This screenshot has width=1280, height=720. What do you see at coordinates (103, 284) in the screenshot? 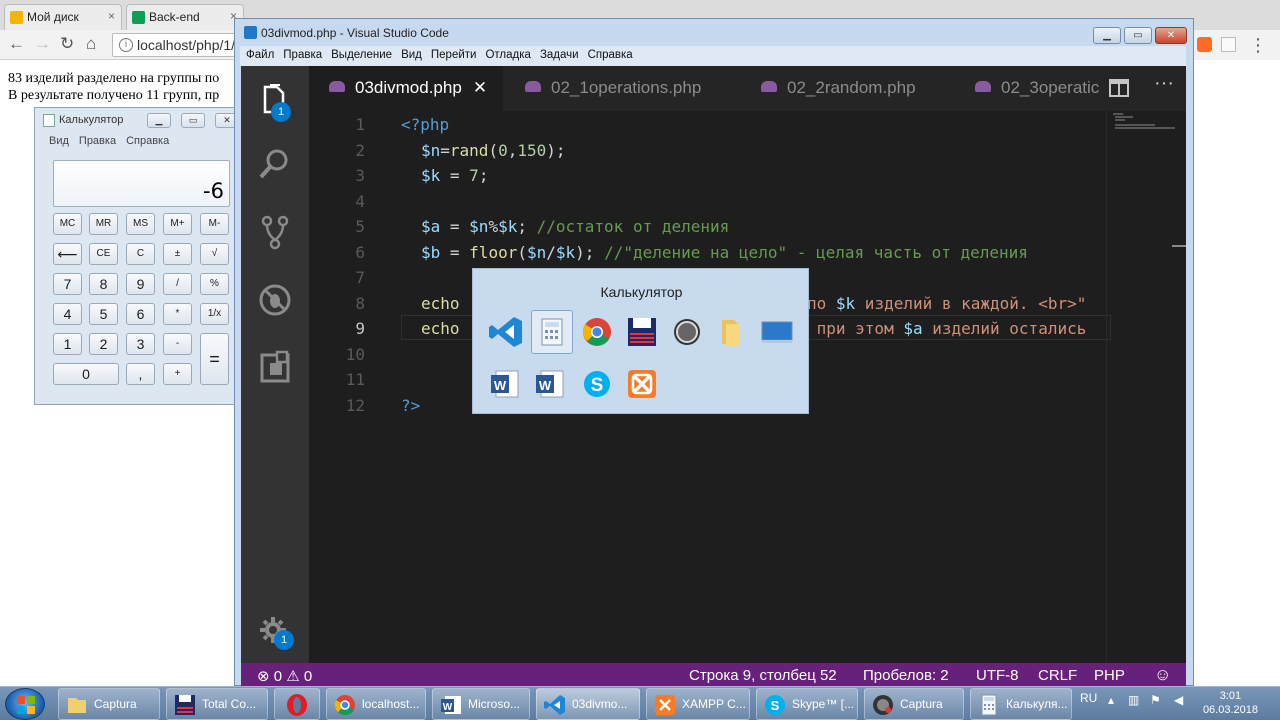
I see `digit-8-key: 8` at bounding box center [103, 284].